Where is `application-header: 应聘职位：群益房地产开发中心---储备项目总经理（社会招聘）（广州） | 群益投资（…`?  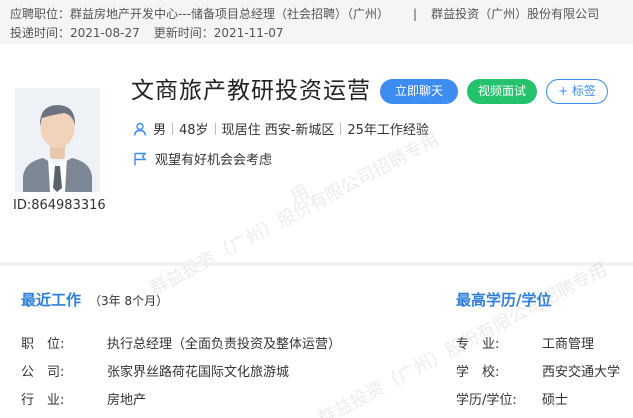 application-header: 应聘职位：群益房地产开发中心---储备项目总经理（社会招聘）（广州） | 群益投资（… is located at coordinates (316, 22).